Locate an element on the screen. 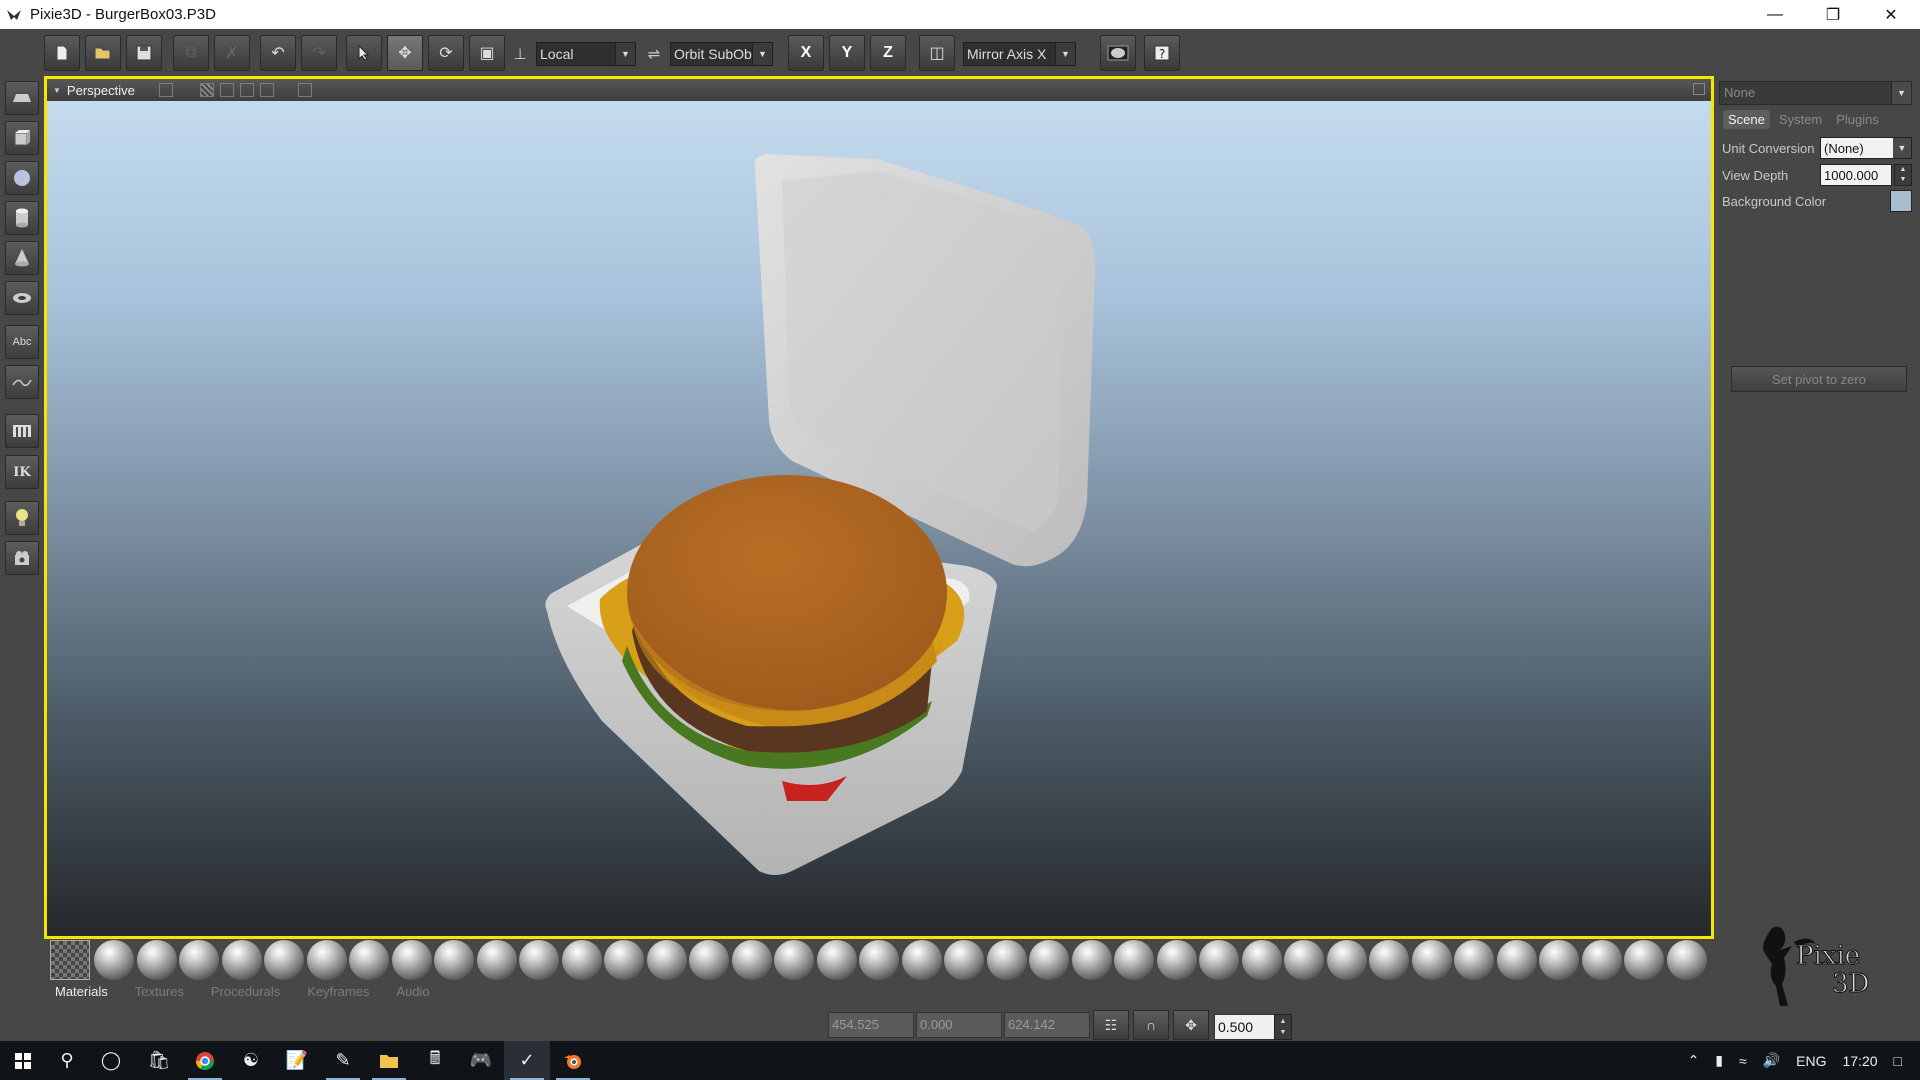 The width and height of the screenshot is (1920, 1080). ik-tool-button: IK is located at coordinates (22, 472).